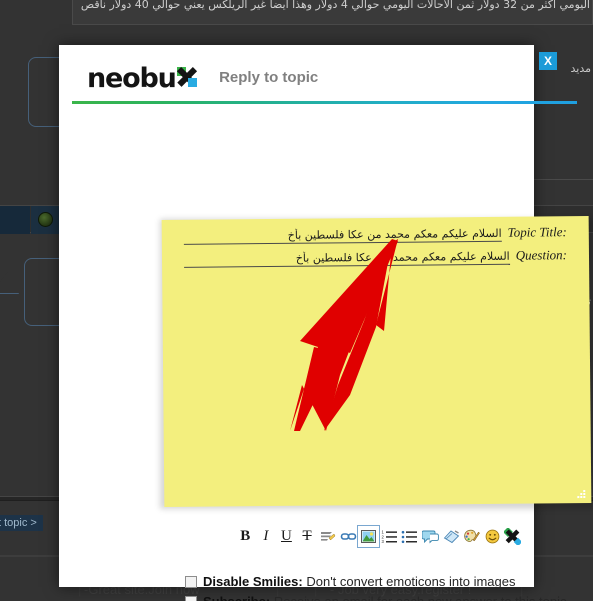 This screenshot has height=601, width=593. I want to click on color-palette-icon, so click(471, 536).